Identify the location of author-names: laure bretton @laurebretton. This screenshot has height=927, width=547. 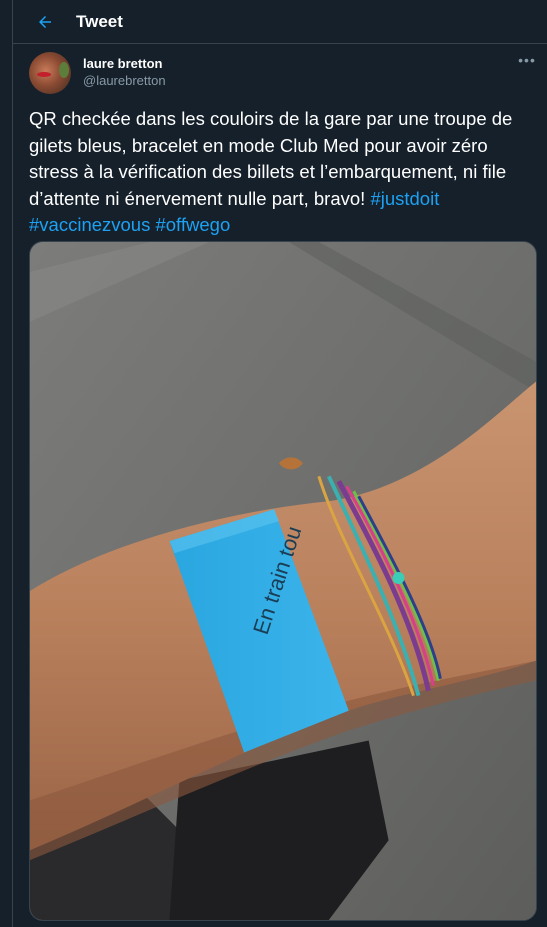
(124, 73).